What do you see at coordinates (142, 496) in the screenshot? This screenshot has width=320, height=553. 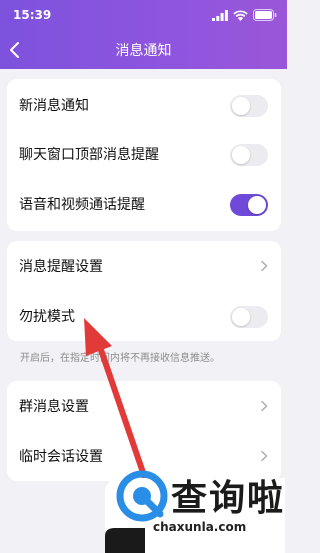 I see `watermark-logo-icon` at bounding box center [142, 496].